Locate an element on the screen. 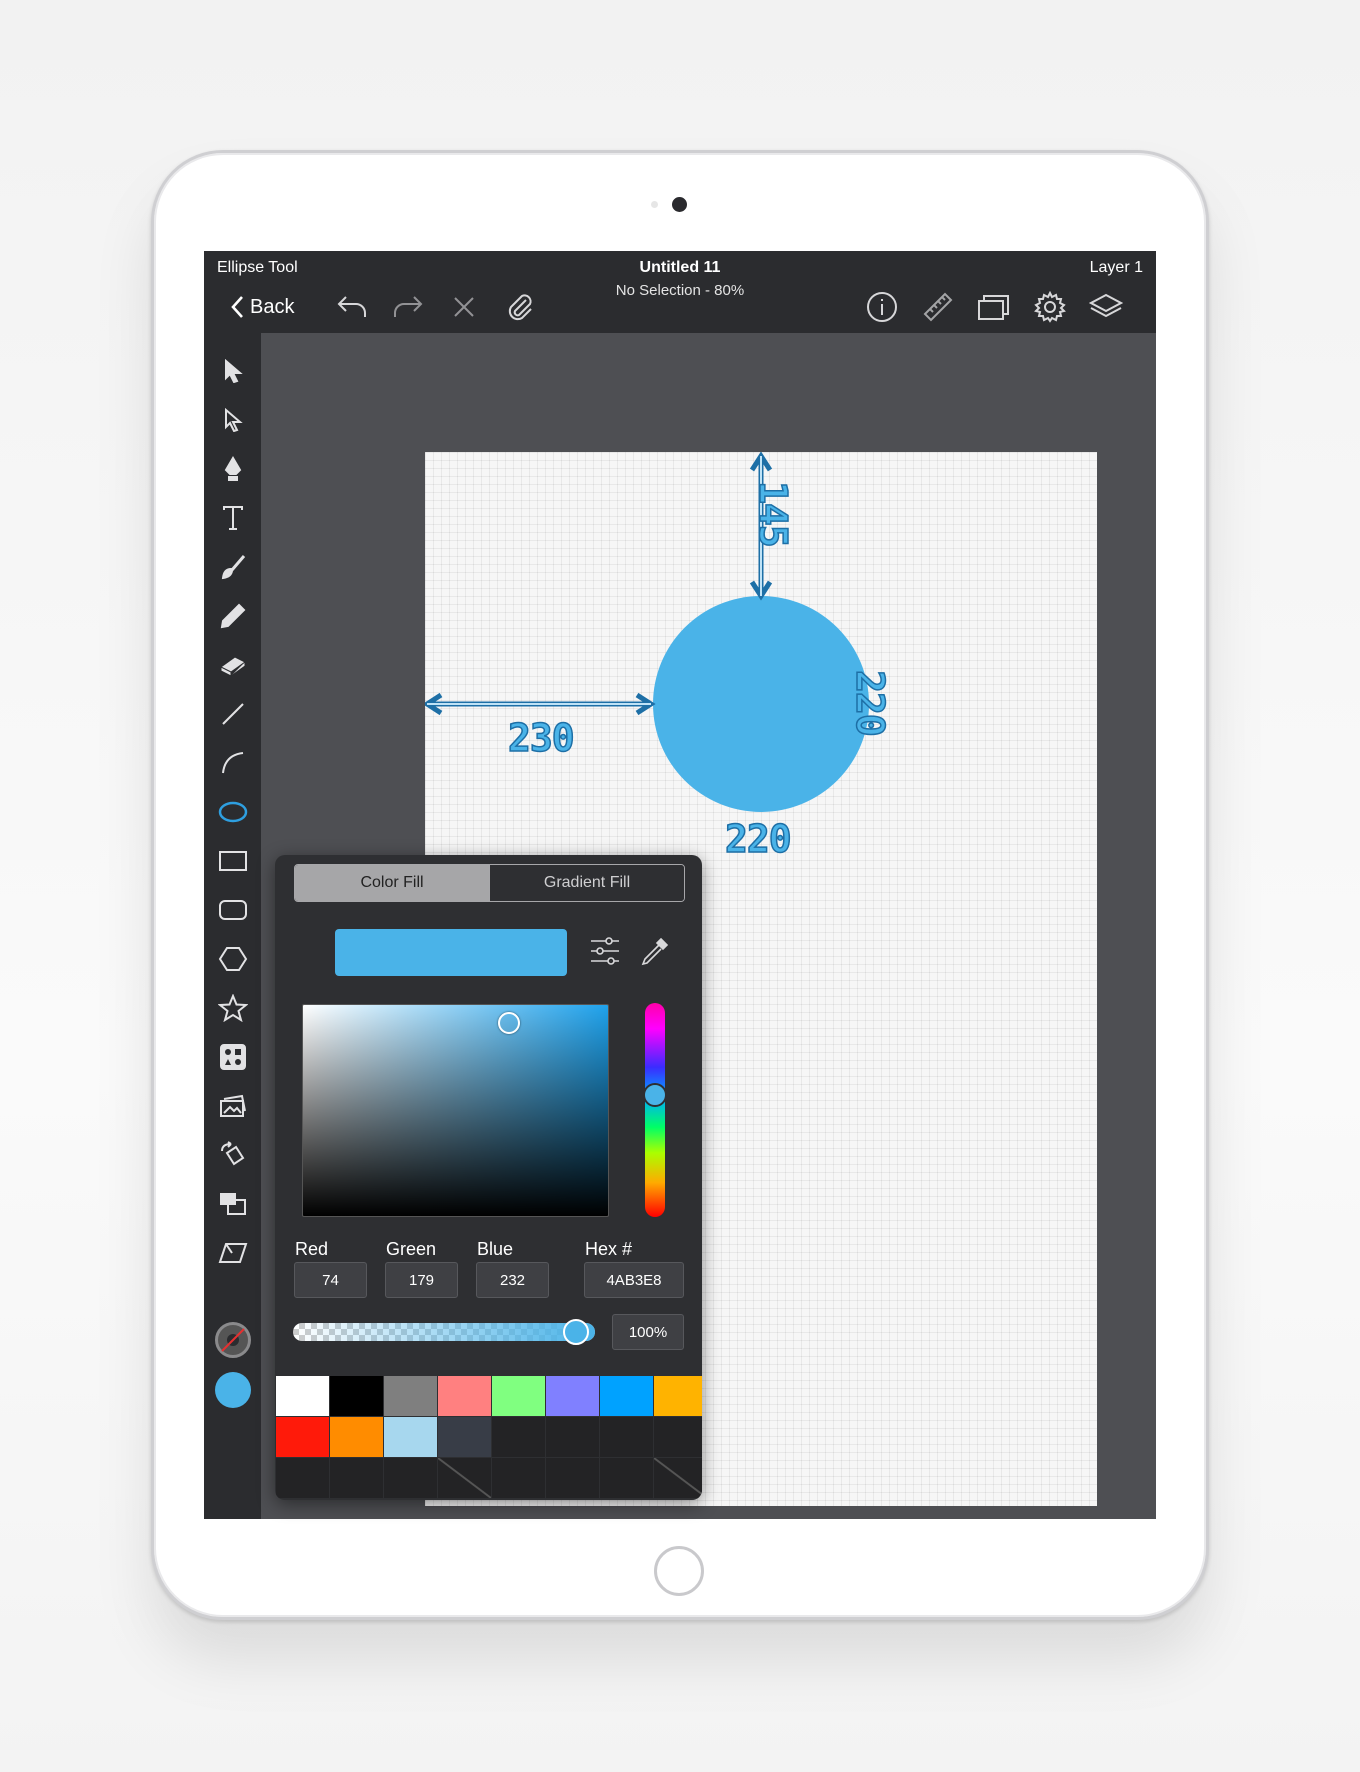  tool-arc is located at coordinates (233, 763).